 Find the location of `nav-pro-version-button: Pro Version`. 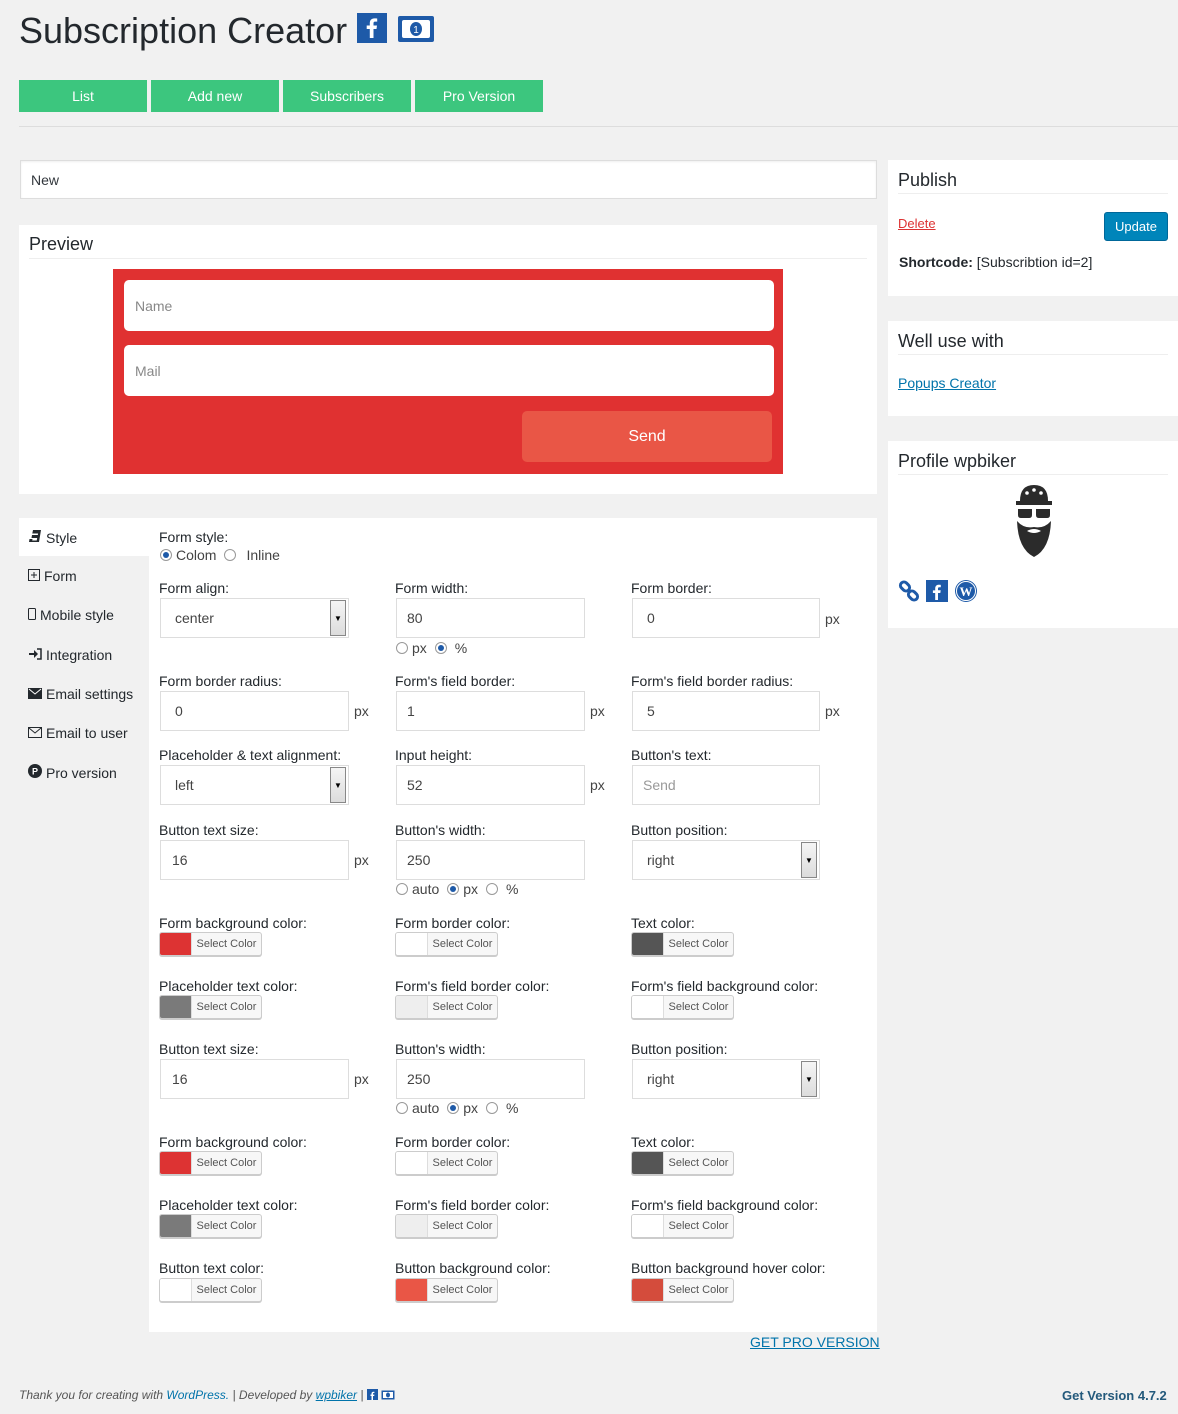

nav-pro-version-button: Pro Version is located at coordinates (479, 96).